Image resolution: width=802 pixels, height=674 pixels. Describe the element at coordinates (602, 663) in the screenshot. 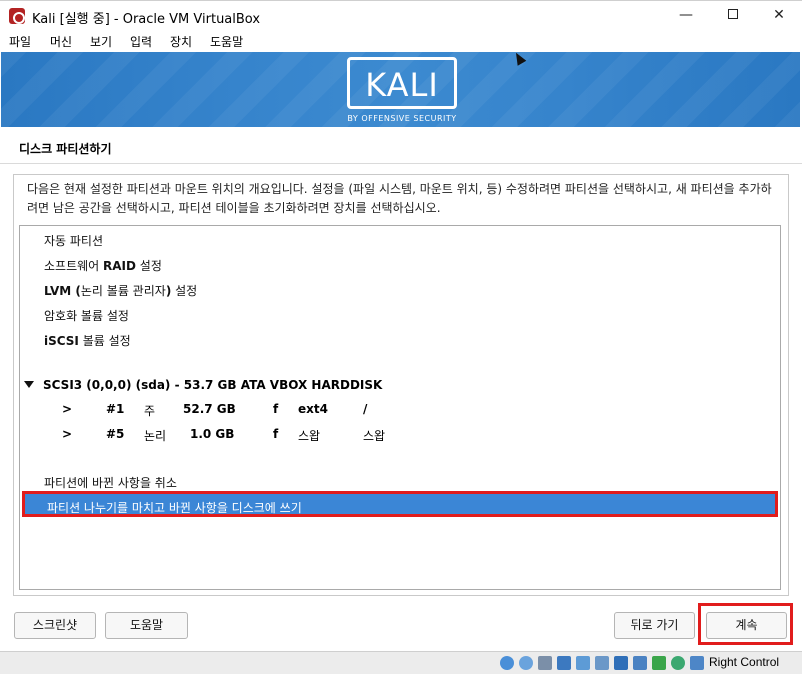

I see `shared-folders-icon` at that location.